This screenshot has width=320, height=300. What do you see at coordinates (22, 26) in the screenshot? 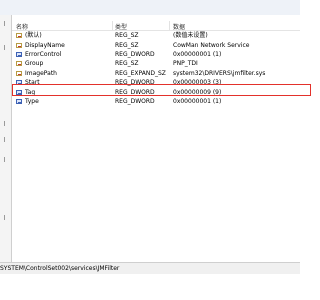
I see `column-header-name: 名称` at bounding box center [22, 26].